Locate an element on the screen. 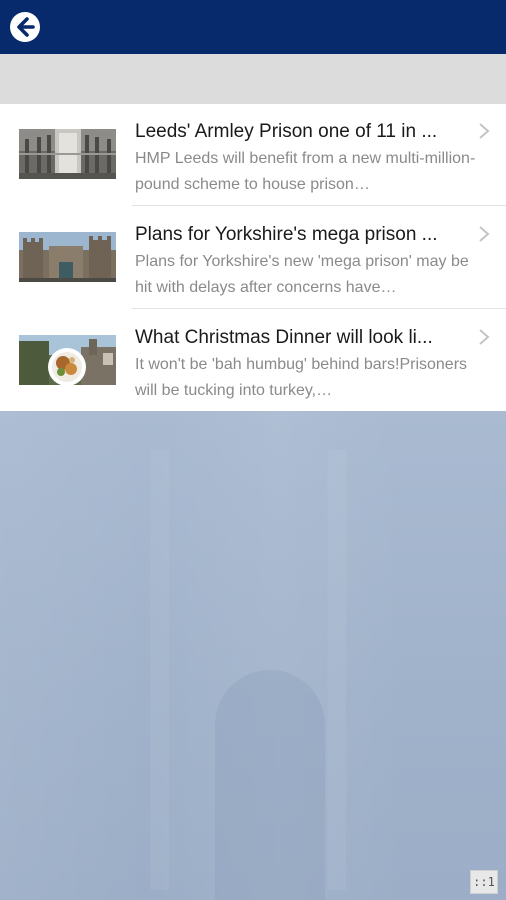  sub-header-bar is located at coordinates (253, 79).